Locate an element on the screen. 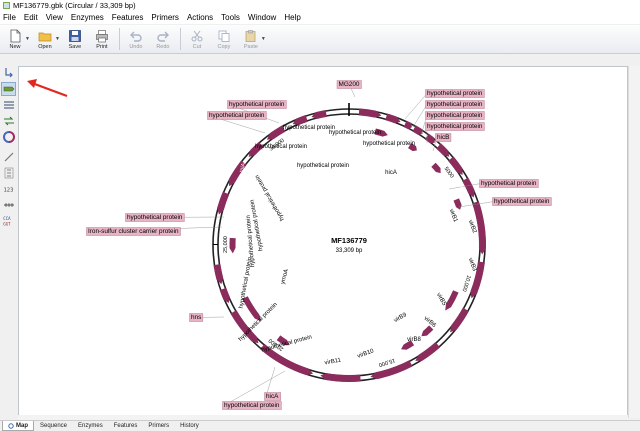  new-dropdown-icon: ▼ is located at coordinates (27, 39).